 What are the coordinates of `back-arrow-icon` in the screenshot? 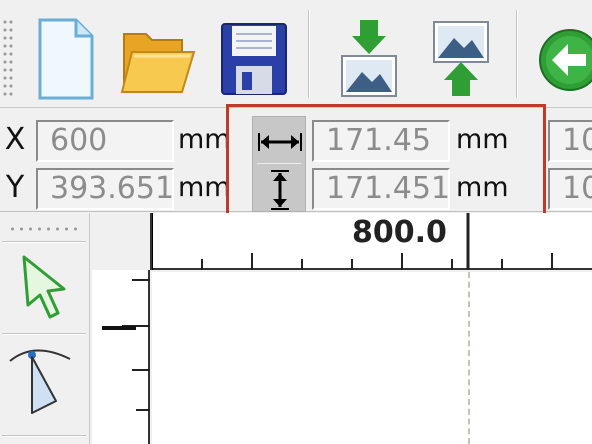 It's located at (565, 60).